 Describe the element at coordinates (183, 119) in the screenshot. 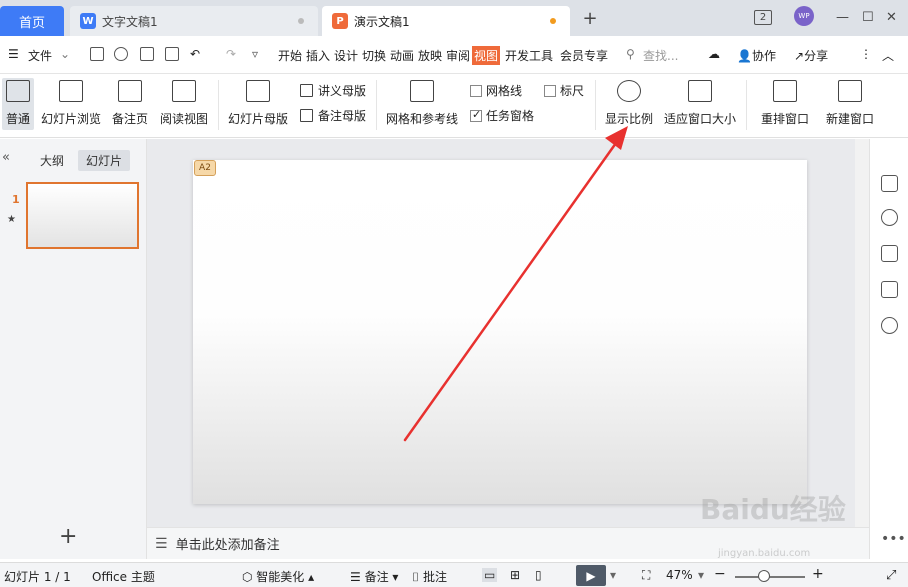

I see `reading-view-label: 阅读视图` at that location.